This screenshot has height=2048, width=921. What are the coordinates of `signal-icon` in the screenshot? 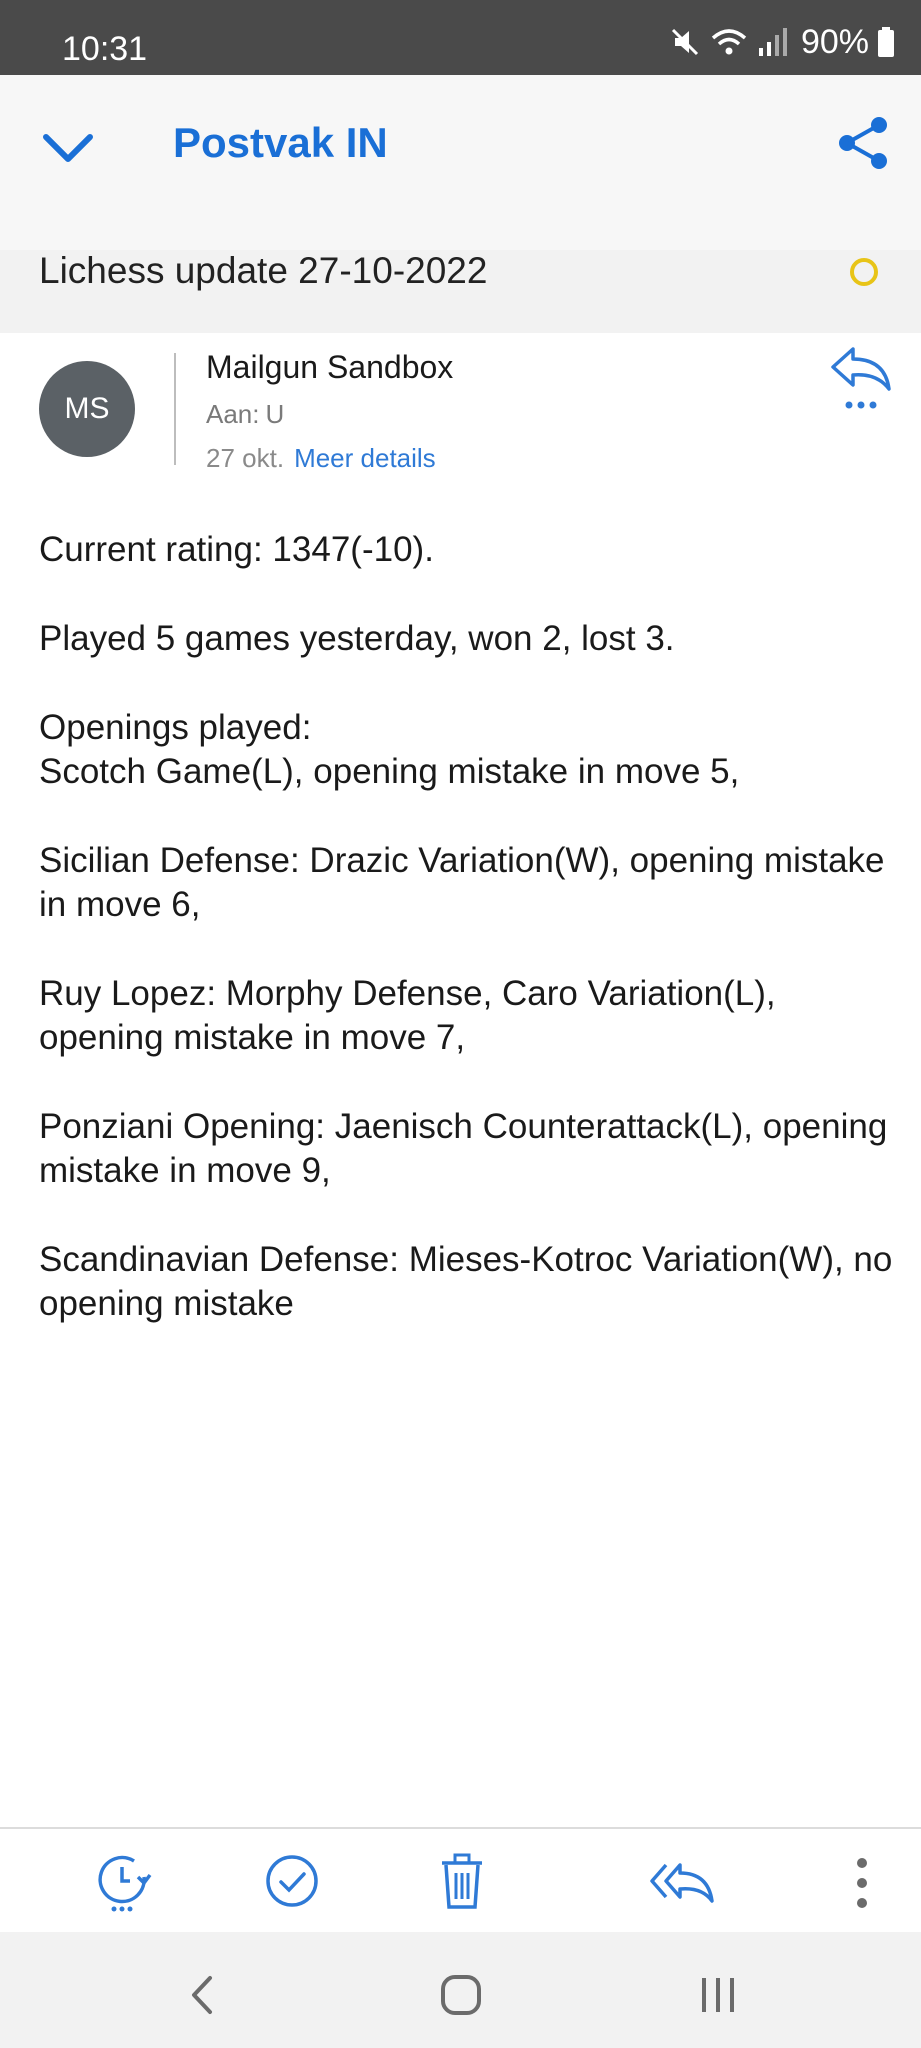 It's located at (772, 42).